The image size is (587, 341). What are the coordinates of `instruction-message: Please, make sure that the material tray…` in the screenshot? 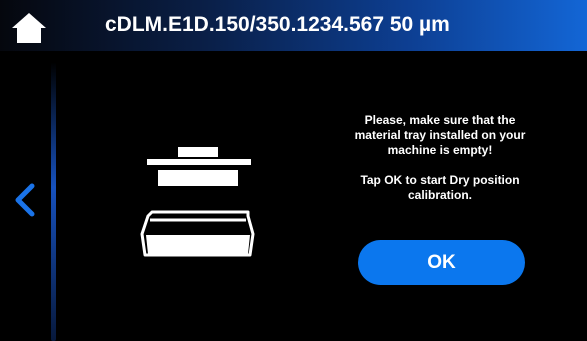 It's located at (440, 158).